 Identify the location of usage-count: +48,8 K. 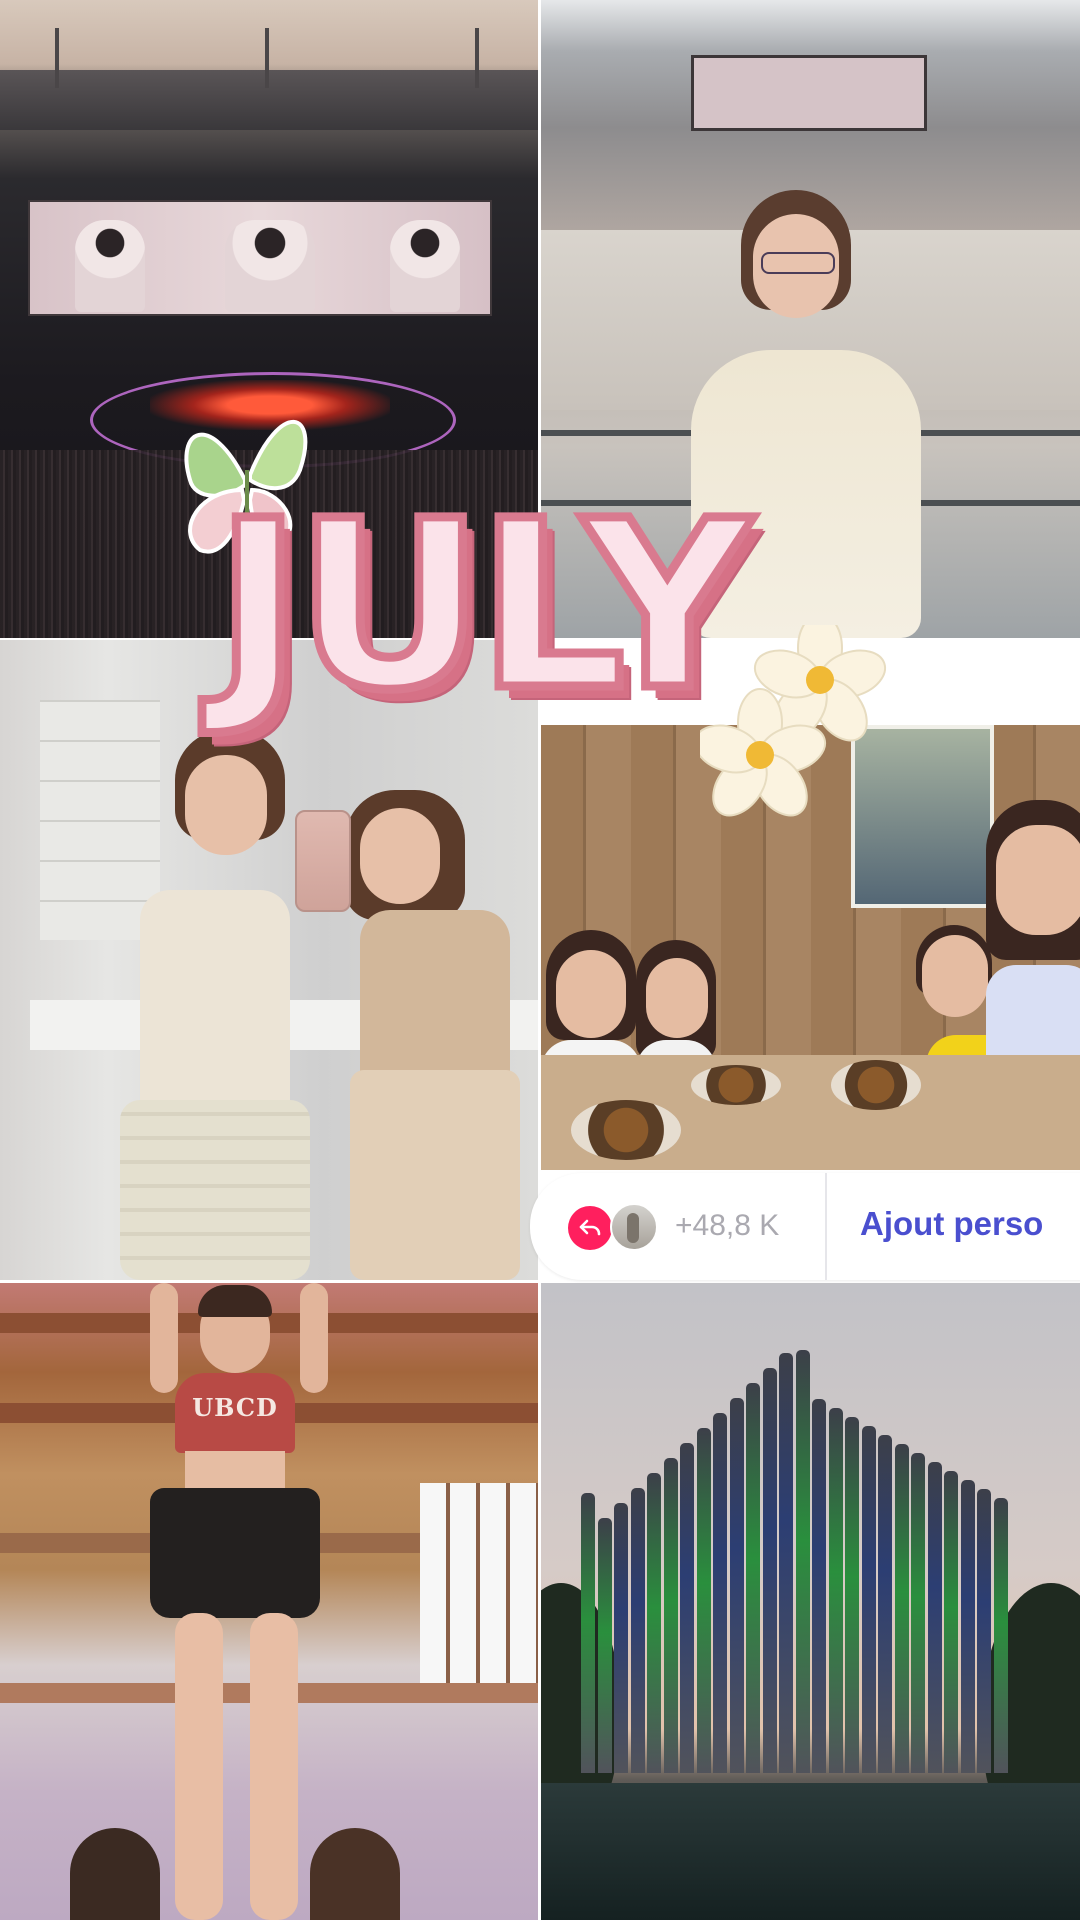
(727, 1225).